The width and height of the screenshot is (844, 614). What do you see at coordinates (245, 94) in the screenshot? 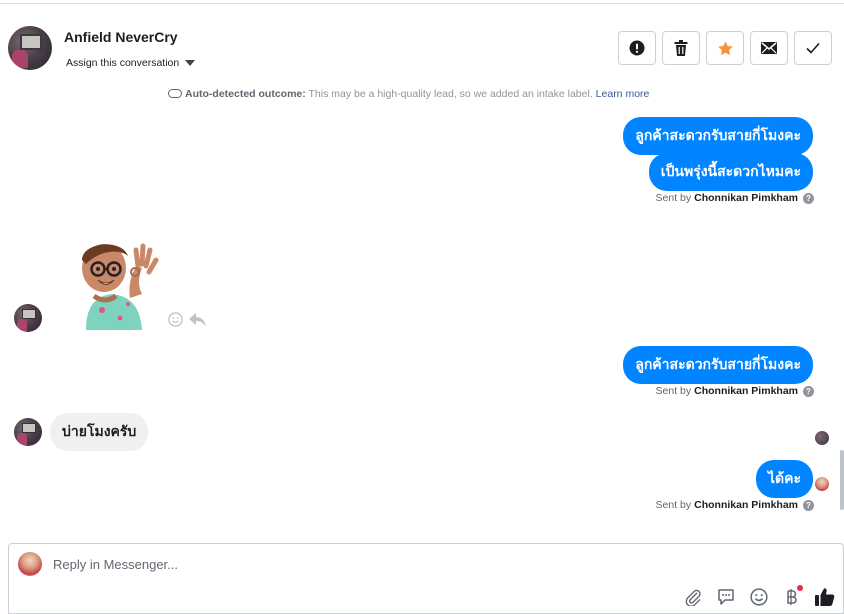
I see `outcome-label: Auto-detected outcome:` at bounding box center [245, 94].